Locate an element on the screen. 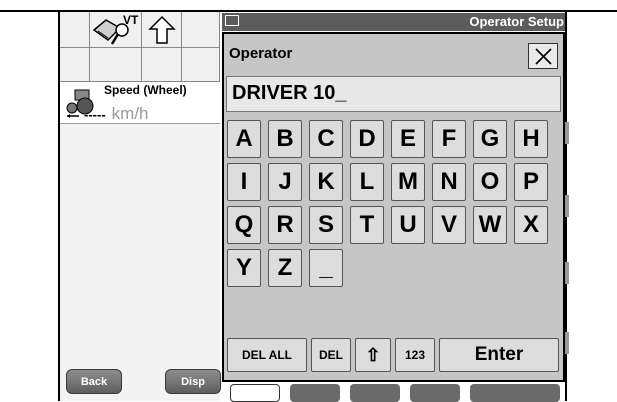  key-f: F is located at coordinates (449, 139).